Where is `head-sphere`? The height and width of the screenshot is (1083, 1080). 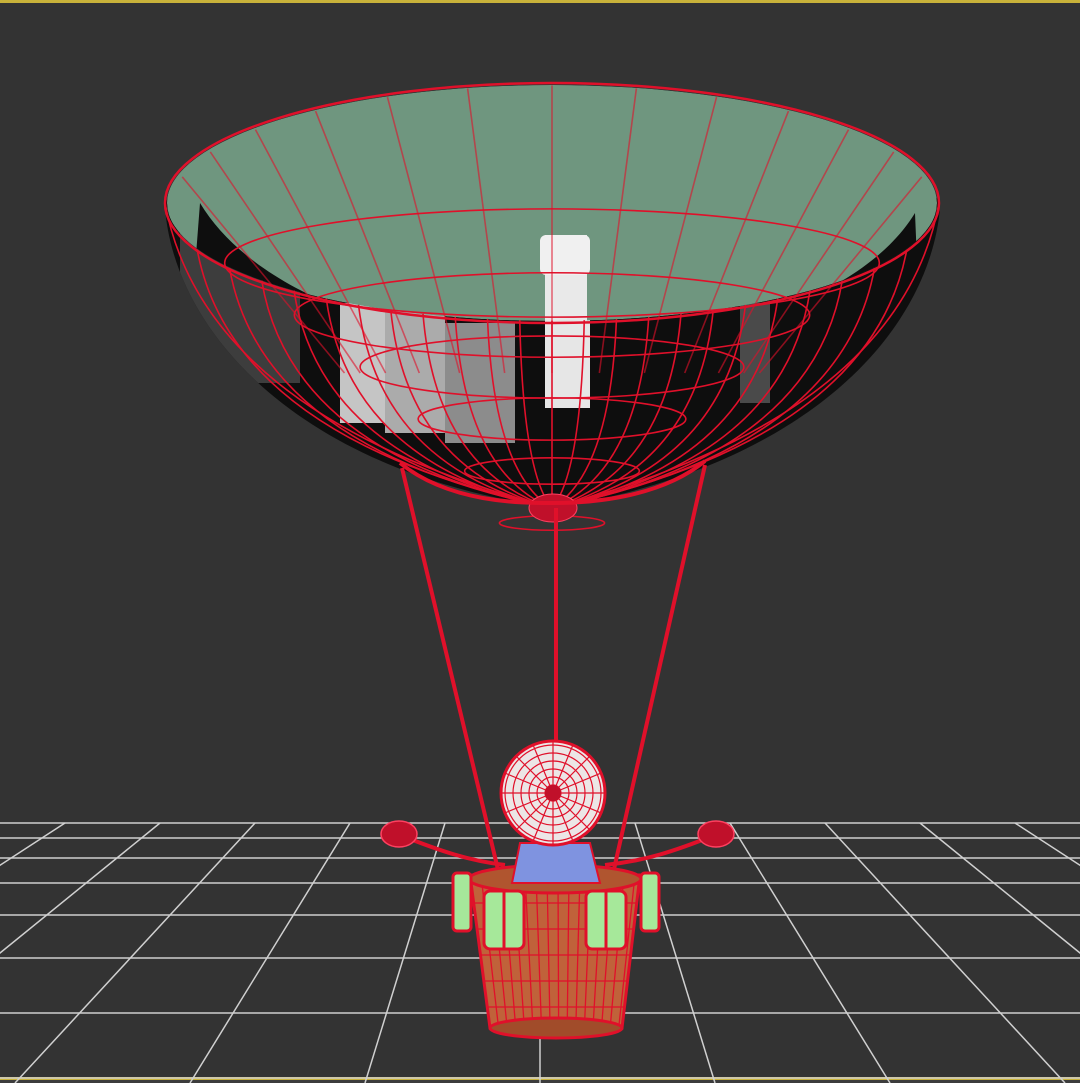
head-sphere is located at coordinates (553, 793).